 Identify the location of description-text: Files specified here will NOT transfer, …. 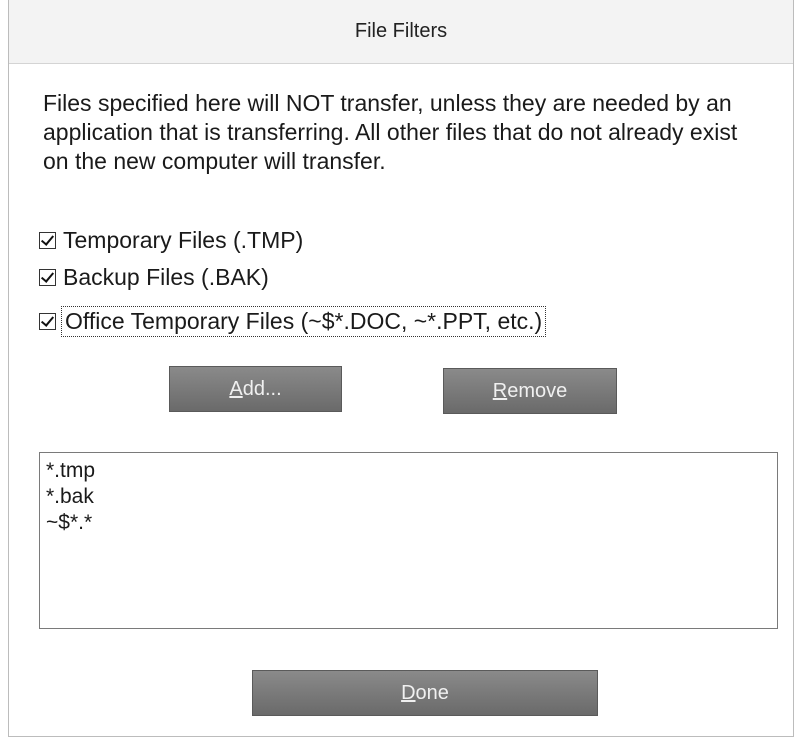
(390, 132).